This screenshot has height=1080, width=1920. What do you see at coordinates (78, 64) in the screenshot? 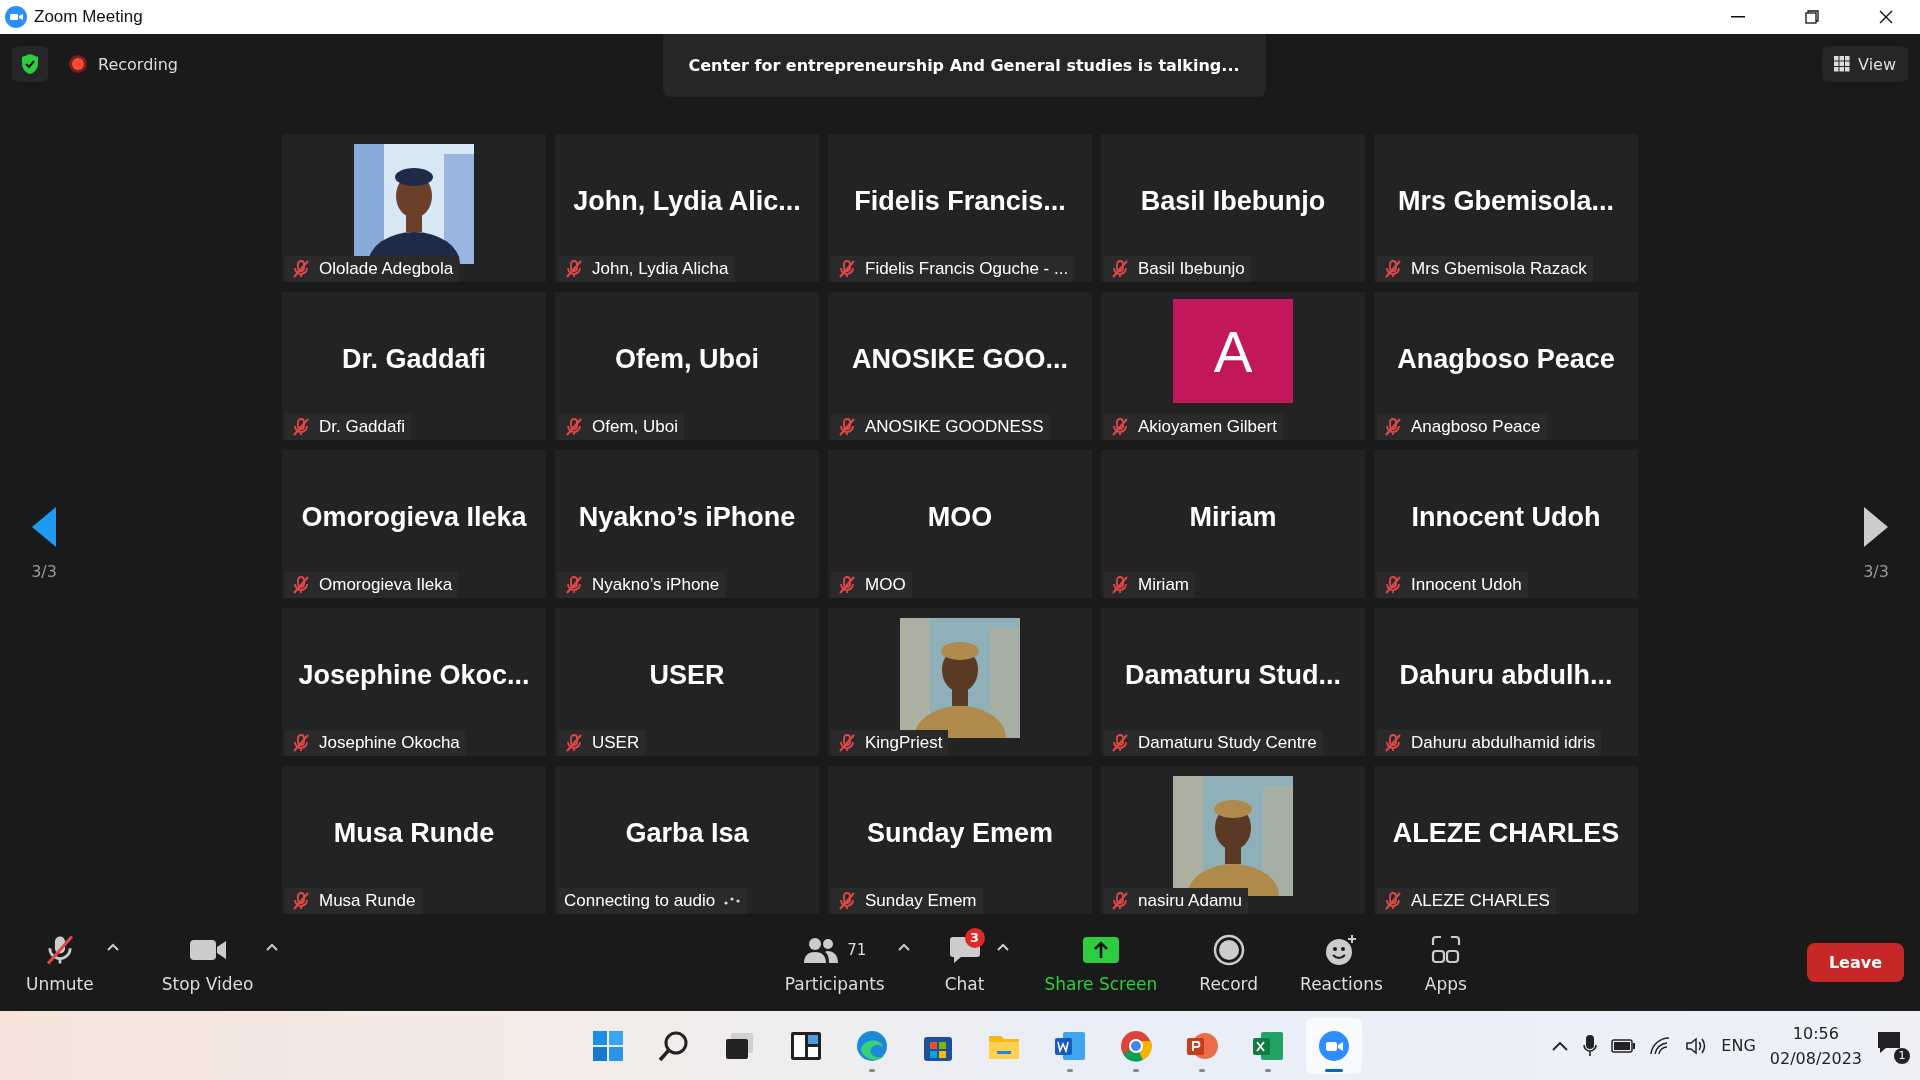
I see `recording-dot-icon` at bounding box center [78, 64].